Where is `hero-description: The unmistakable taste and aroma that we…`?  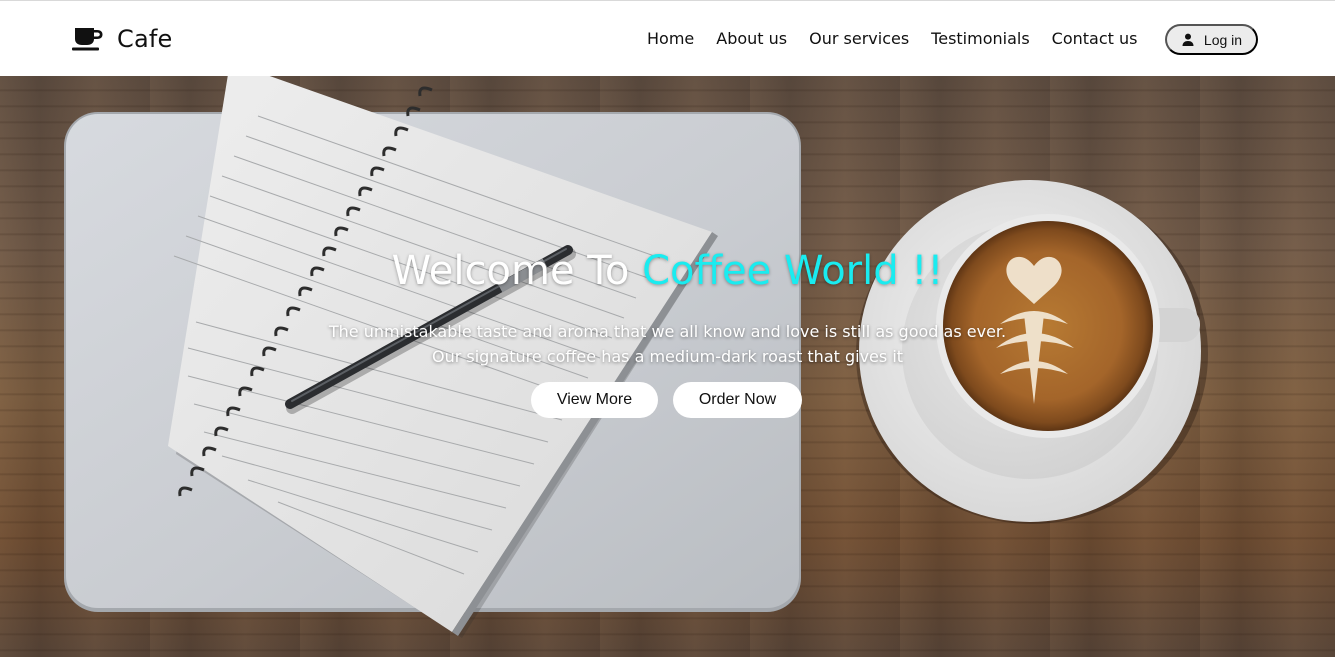
hero-description: The unmistakable taste and aroma that we… is located at coordinates (667, 344).